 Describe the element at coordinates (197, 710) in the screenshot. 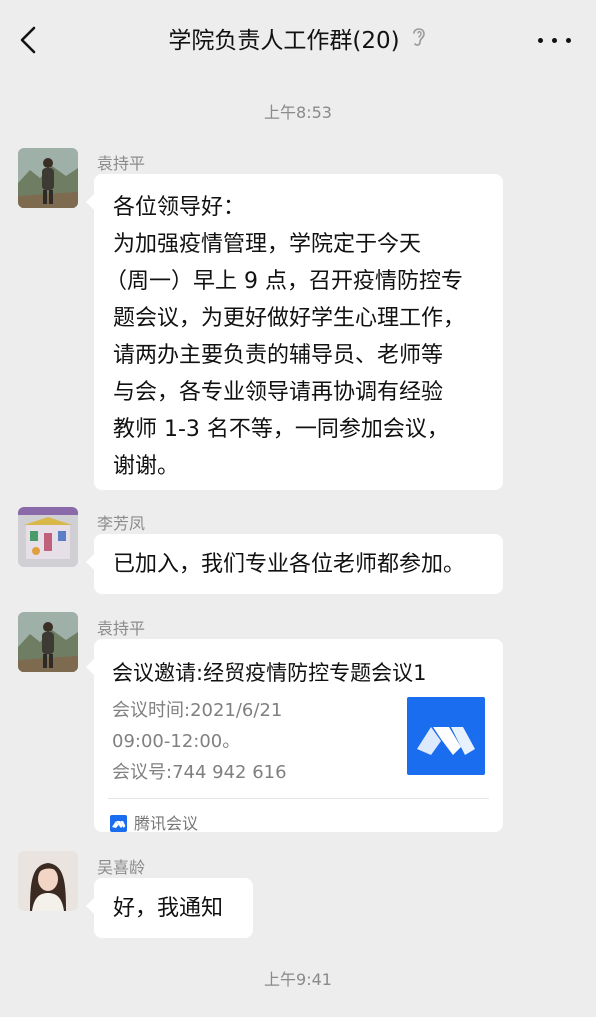

I see `meeting-time: 会议时间:2021/6/21` at that location.